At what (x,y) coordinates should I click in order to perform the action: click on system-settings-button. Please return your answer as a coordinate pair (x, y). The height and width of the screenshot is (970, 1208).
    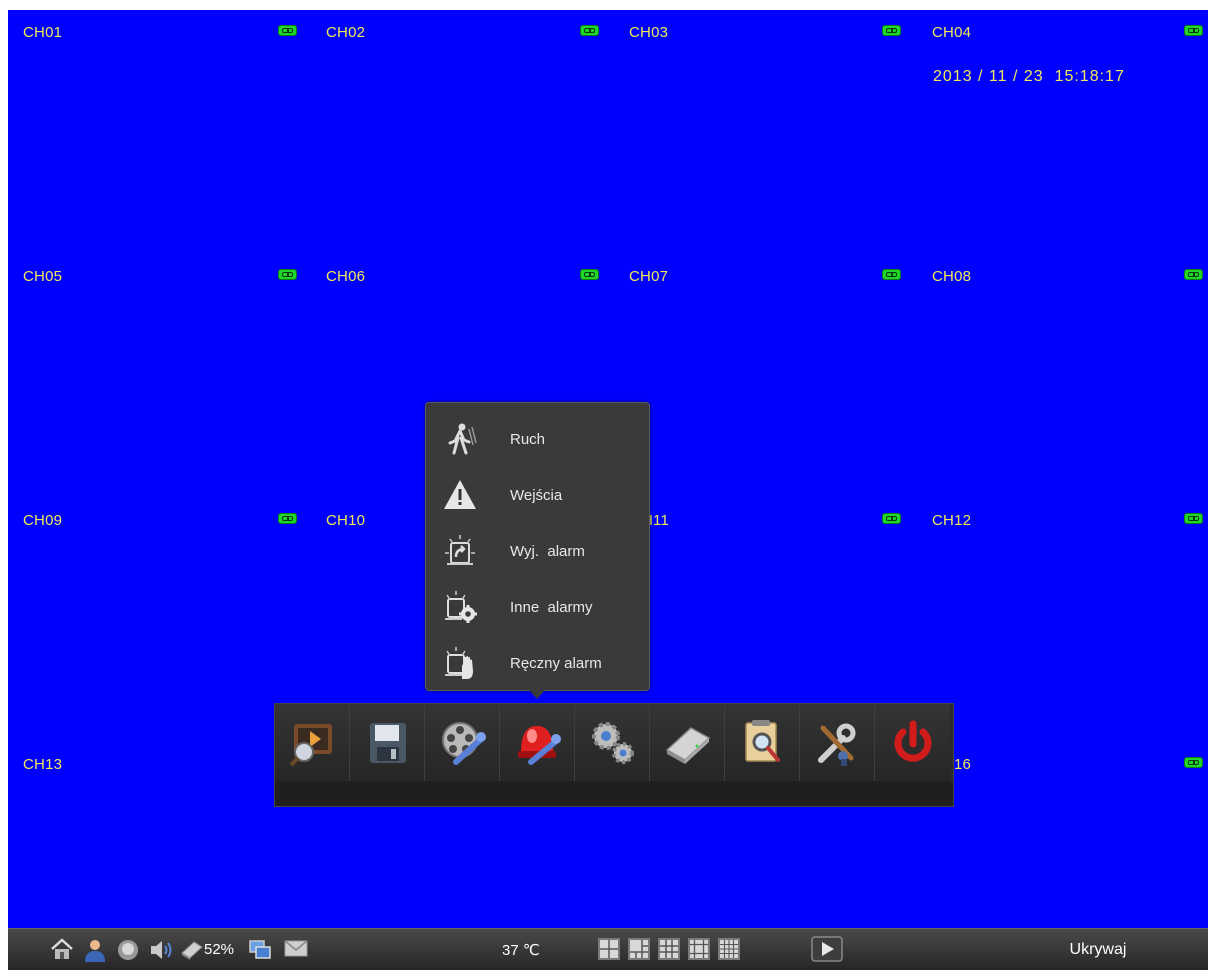
    Looking at the image, I should click on (612, 742).